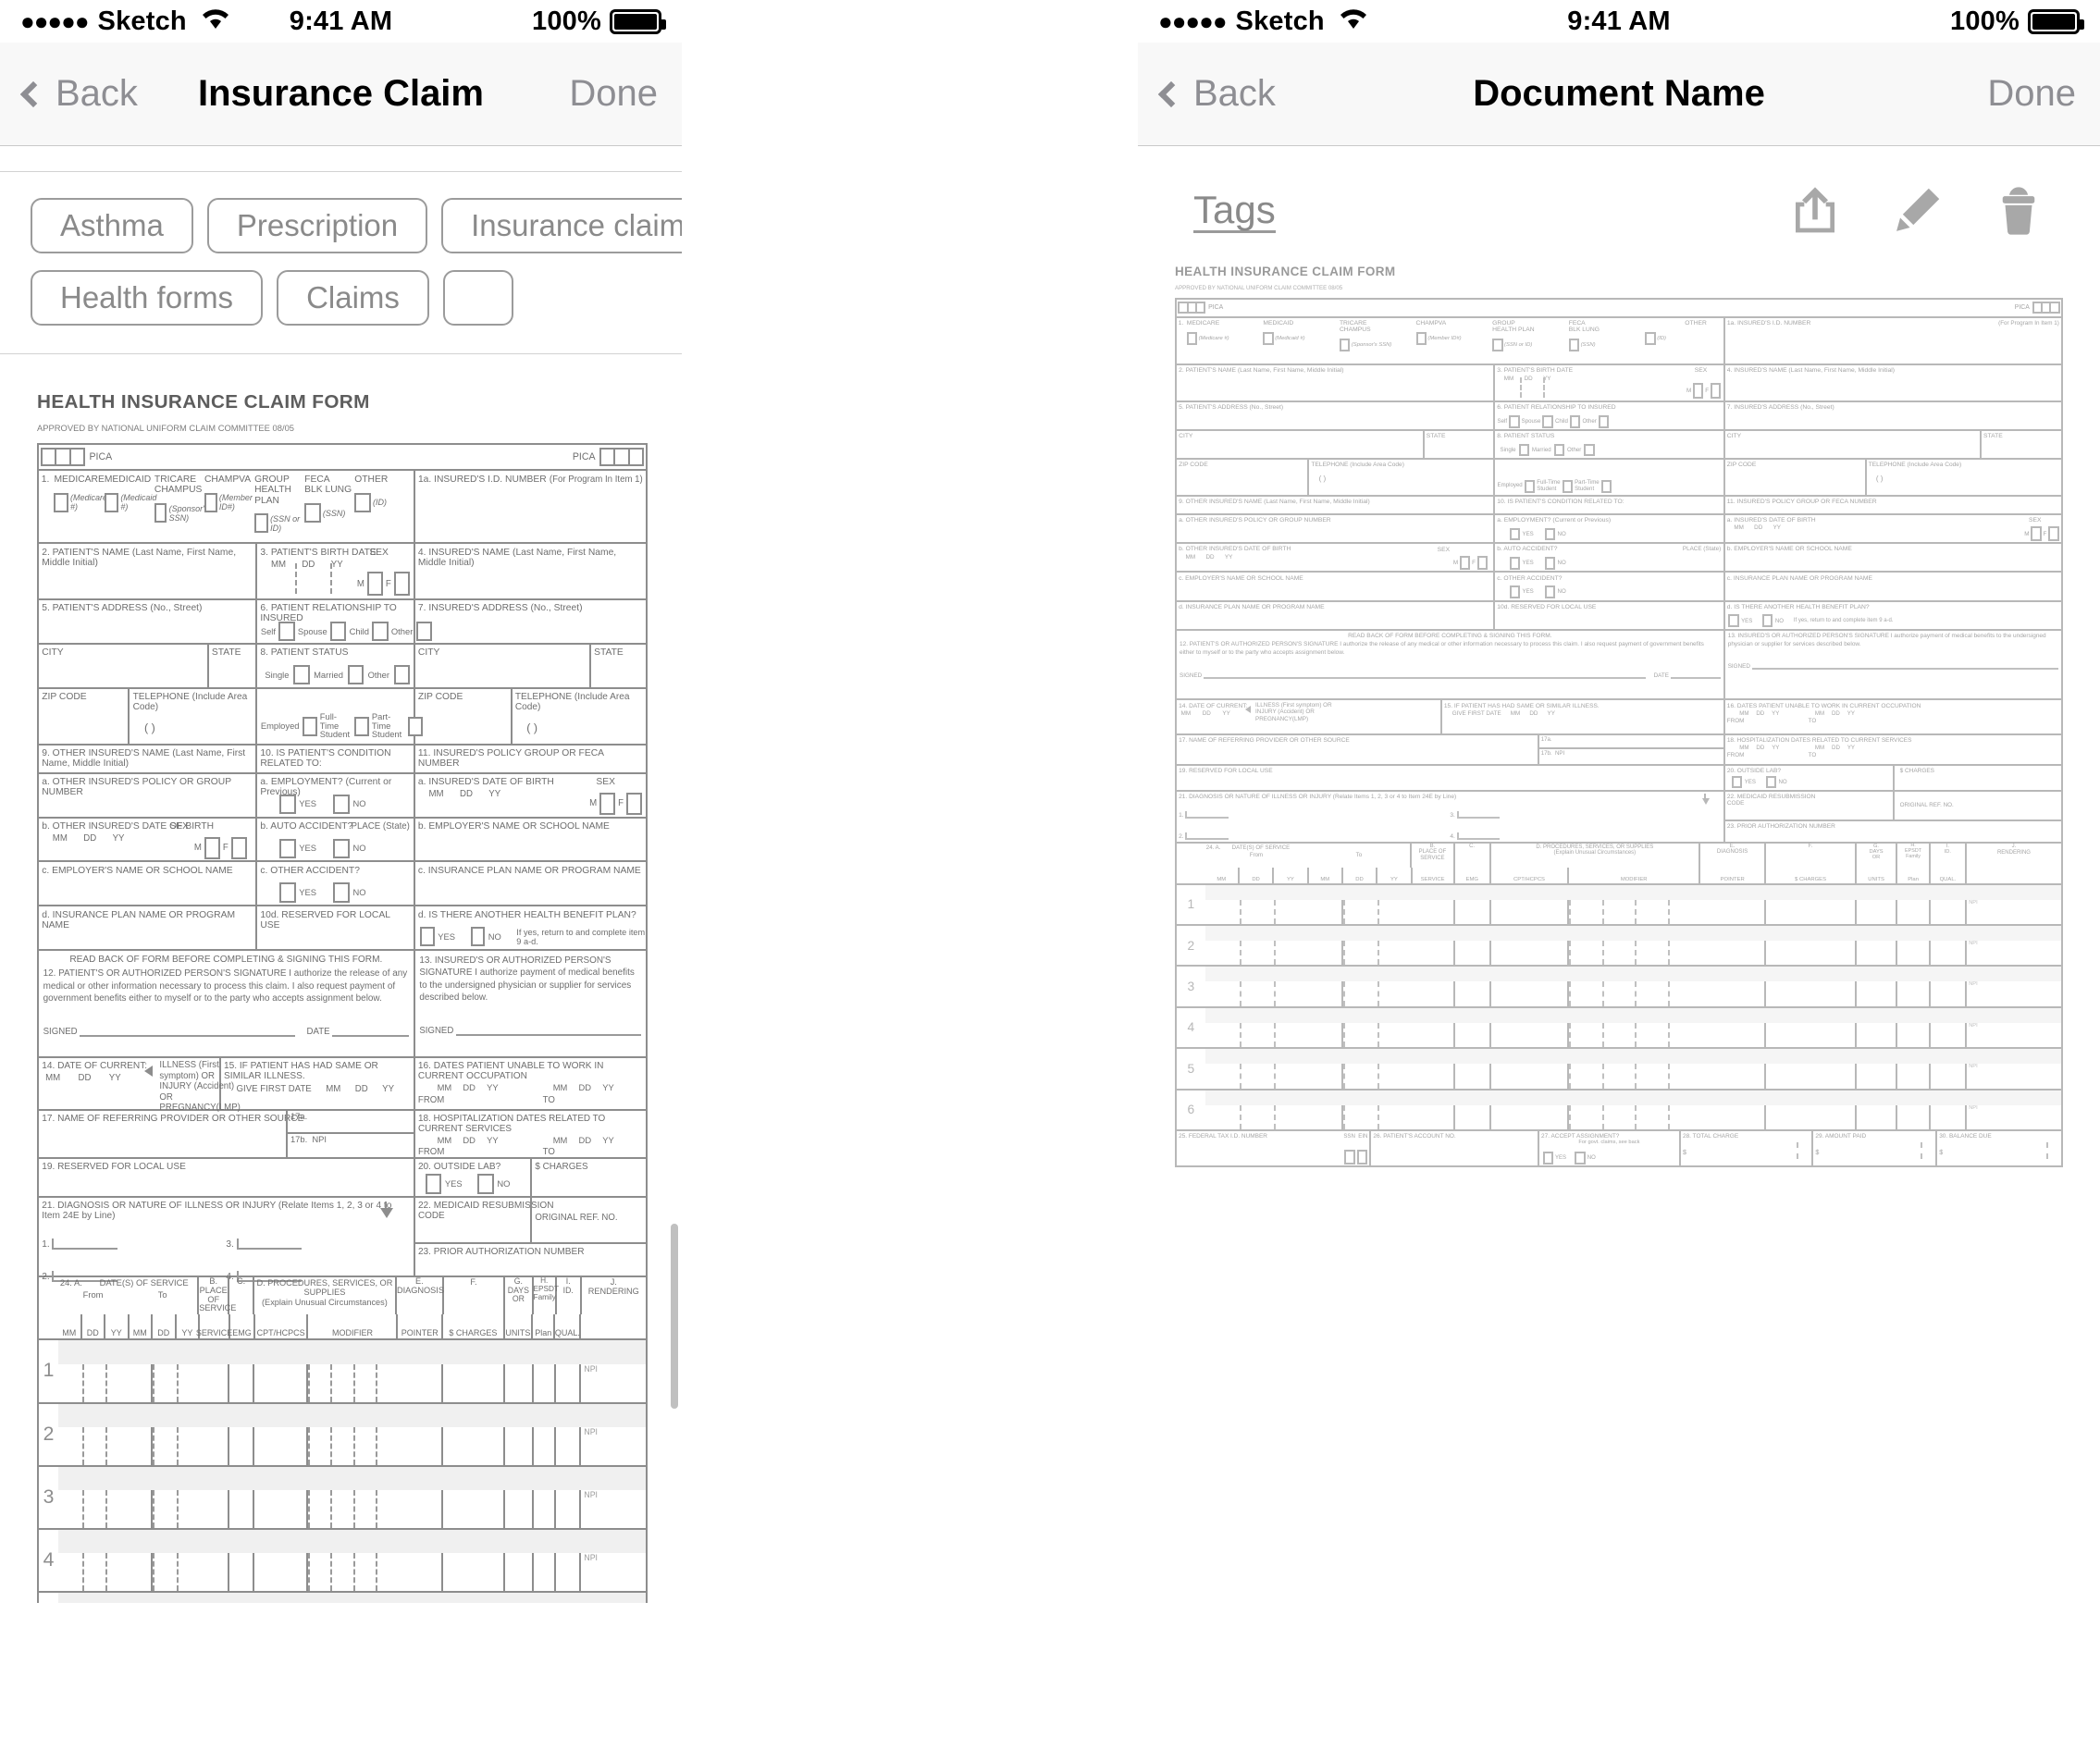 The image size is (2100, 1750). I want to click on tag-chip: Asthma, so click(112, 226).